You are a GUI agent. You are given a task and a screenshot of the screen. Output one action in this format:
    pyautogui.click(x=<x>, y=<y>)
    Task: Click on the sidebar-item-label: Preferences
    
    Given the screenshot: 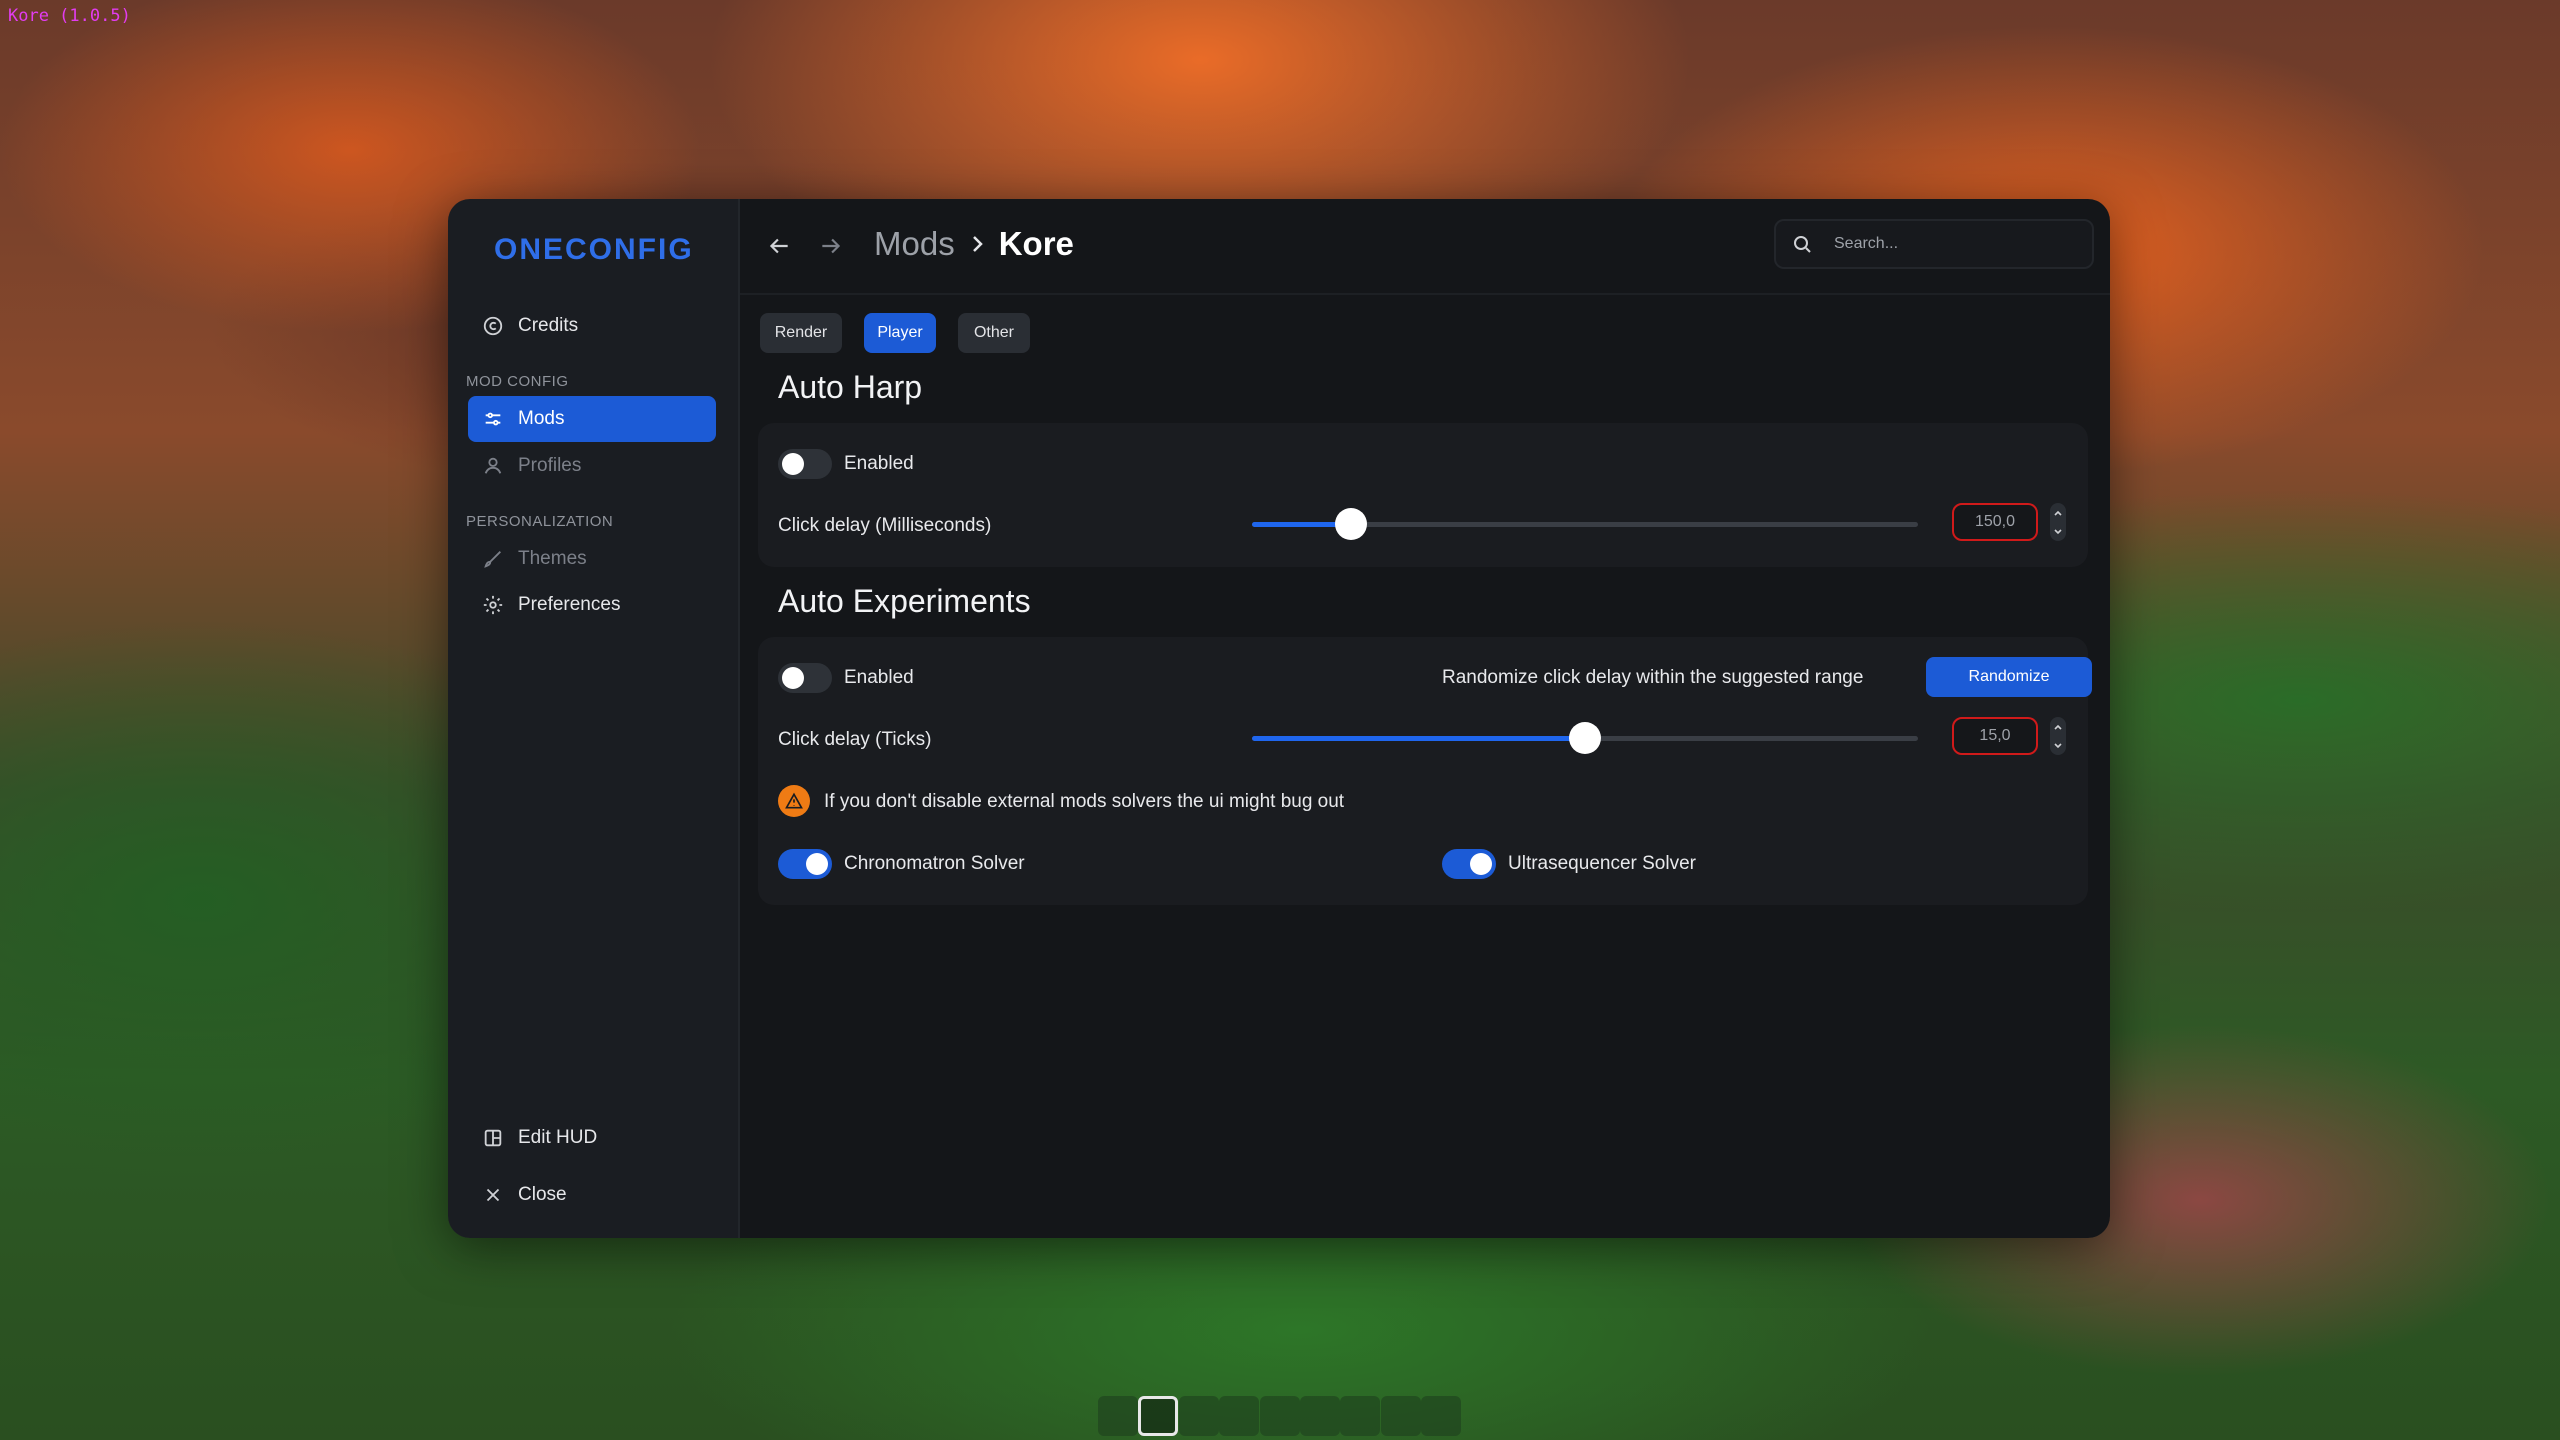 What is the action you would take?
    pyautogui.click(x=569, y=604)
    